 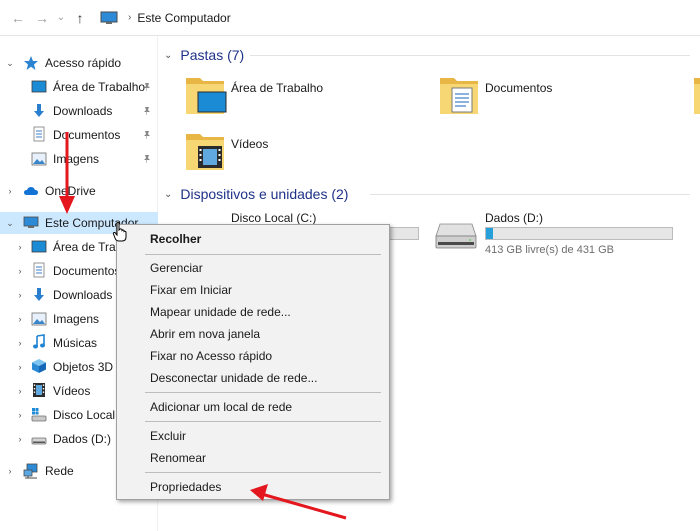 What do you see at coordinates (31, 63) in the screenshot?
I see `star-icon` at bounding box center [31, 63].